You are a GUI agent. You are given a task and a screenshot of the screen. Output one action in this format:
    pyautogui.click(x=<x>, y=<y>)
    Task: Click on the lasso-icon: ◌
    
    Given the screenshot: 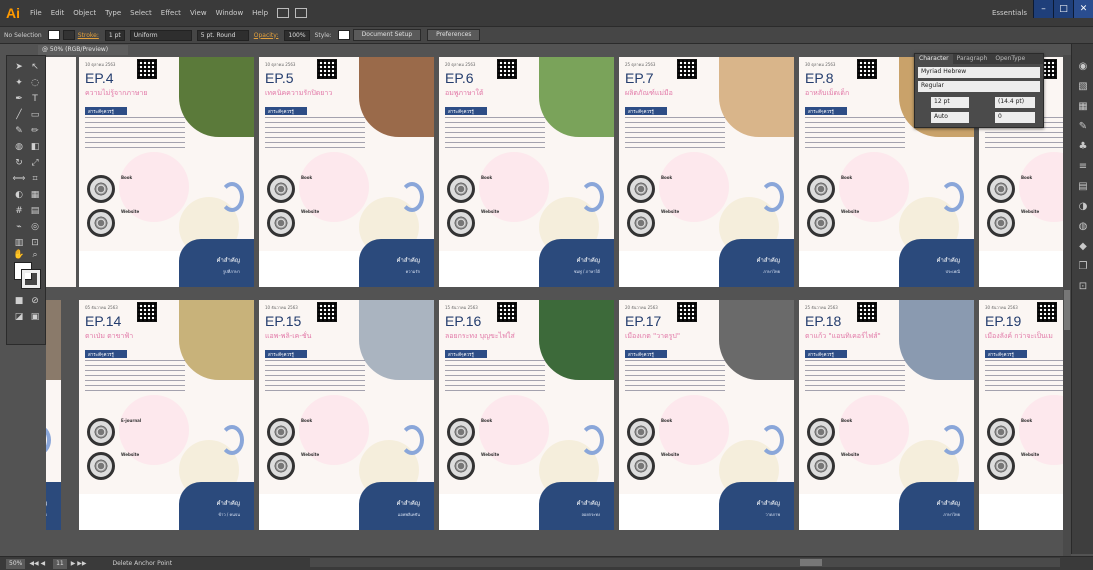 What is the action you would take?
    pyautogui.click(x=35, y=83)
    